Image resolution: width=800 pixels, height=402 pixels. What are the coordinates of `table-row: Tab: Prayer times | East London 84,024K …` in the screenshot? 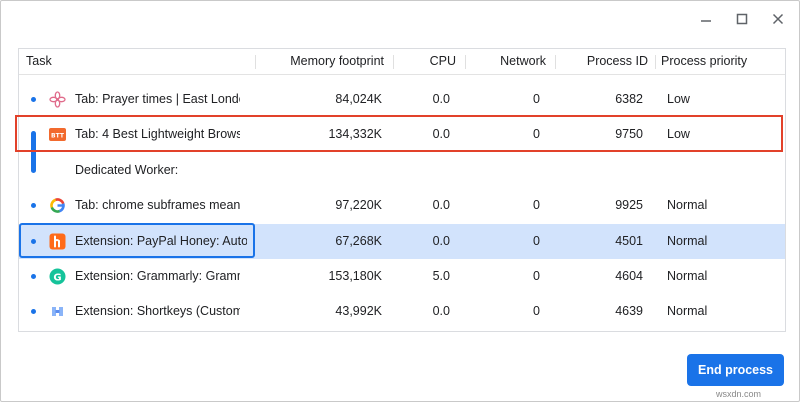 It's located at (402, 99).